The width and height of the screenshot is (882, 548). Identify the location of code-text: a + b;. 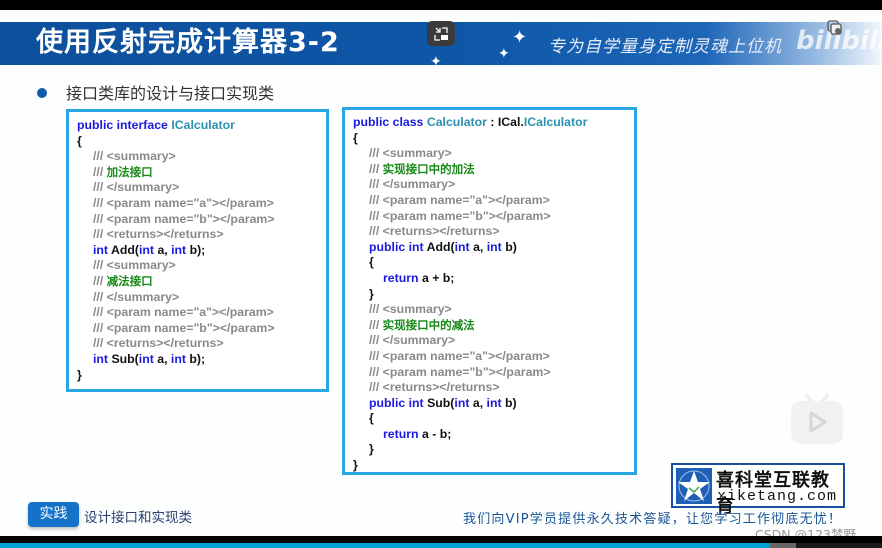
(436, 277).